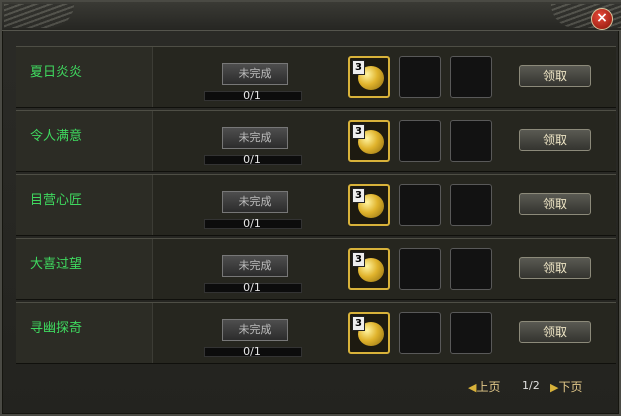 The height and width of the screenshot is (416, 621). What do you see at coordinates (570, 387) in the screenshot?
I see `next-page-label: 下页` at bounding box center [570, 387].